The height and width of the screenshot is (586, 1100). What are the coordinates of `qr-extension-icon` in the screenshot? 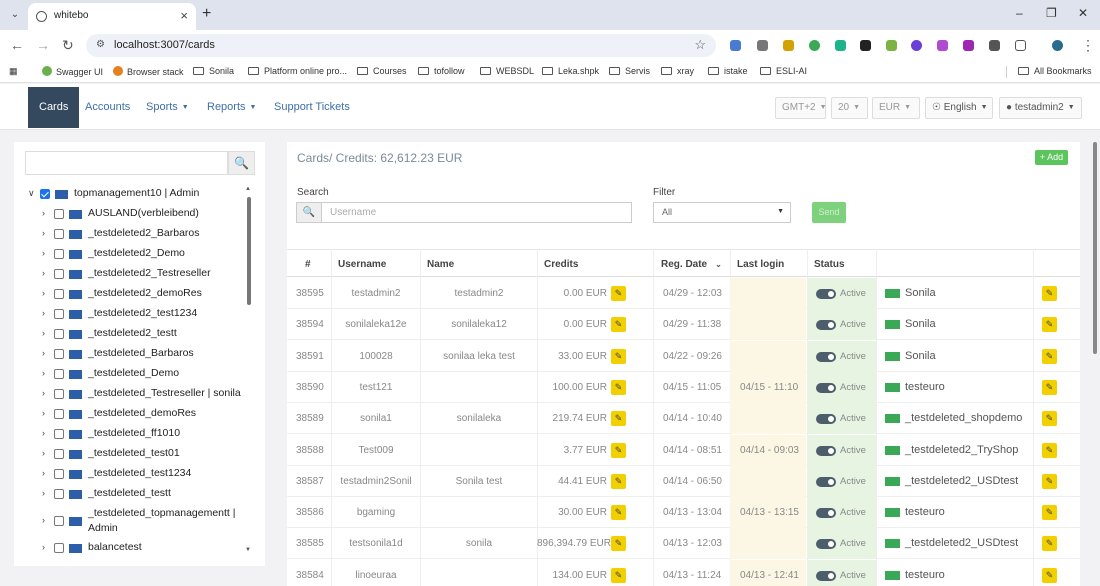 It's located at (994, 45).